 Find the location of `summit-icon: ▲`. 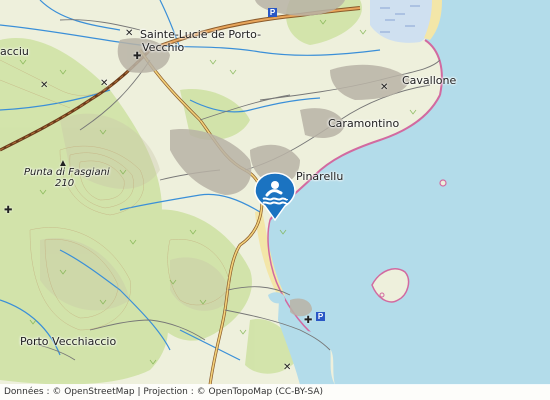

summit-icon: ▲ is located at coordinates (63, 163).